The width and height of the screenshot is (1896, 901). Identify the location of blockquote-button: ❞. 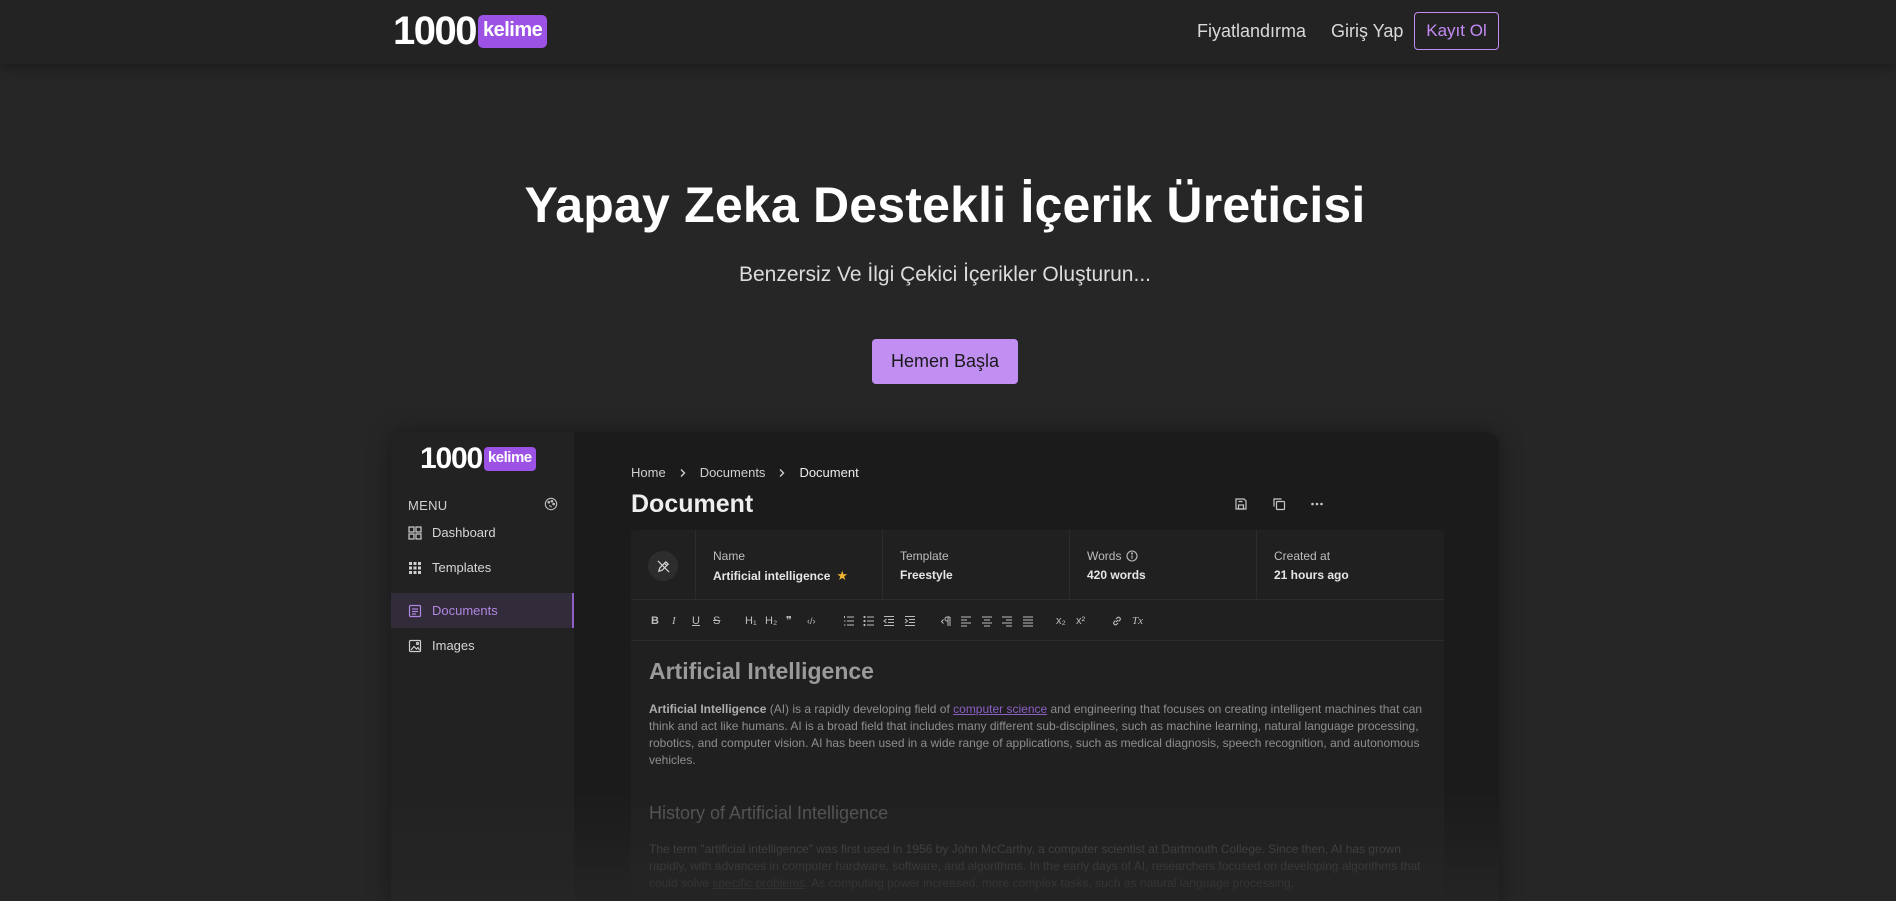
(789, 621).